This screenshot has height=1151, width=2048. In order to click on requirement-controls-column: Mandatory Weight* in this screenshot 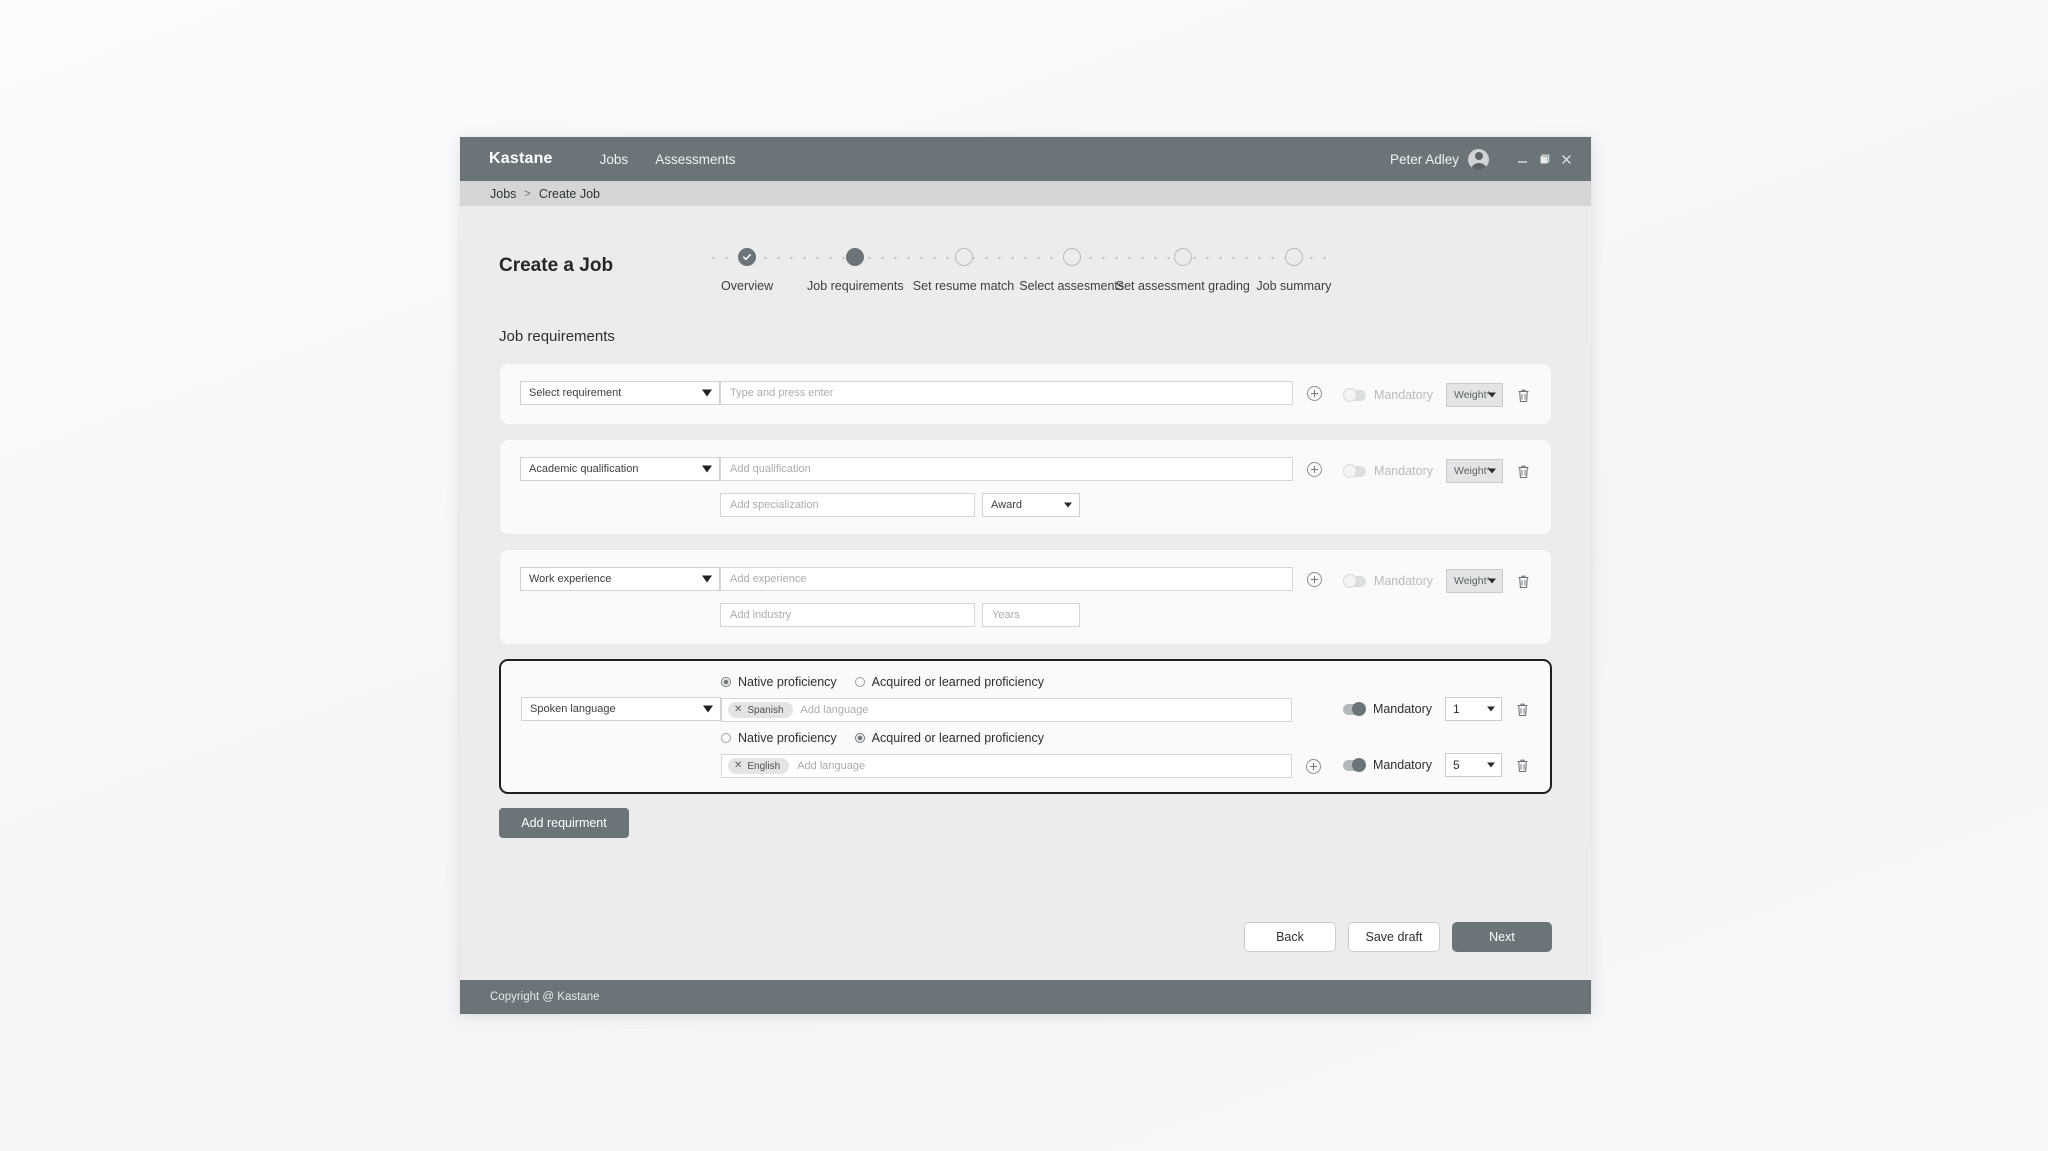, I will do `click(1426, 470)`.